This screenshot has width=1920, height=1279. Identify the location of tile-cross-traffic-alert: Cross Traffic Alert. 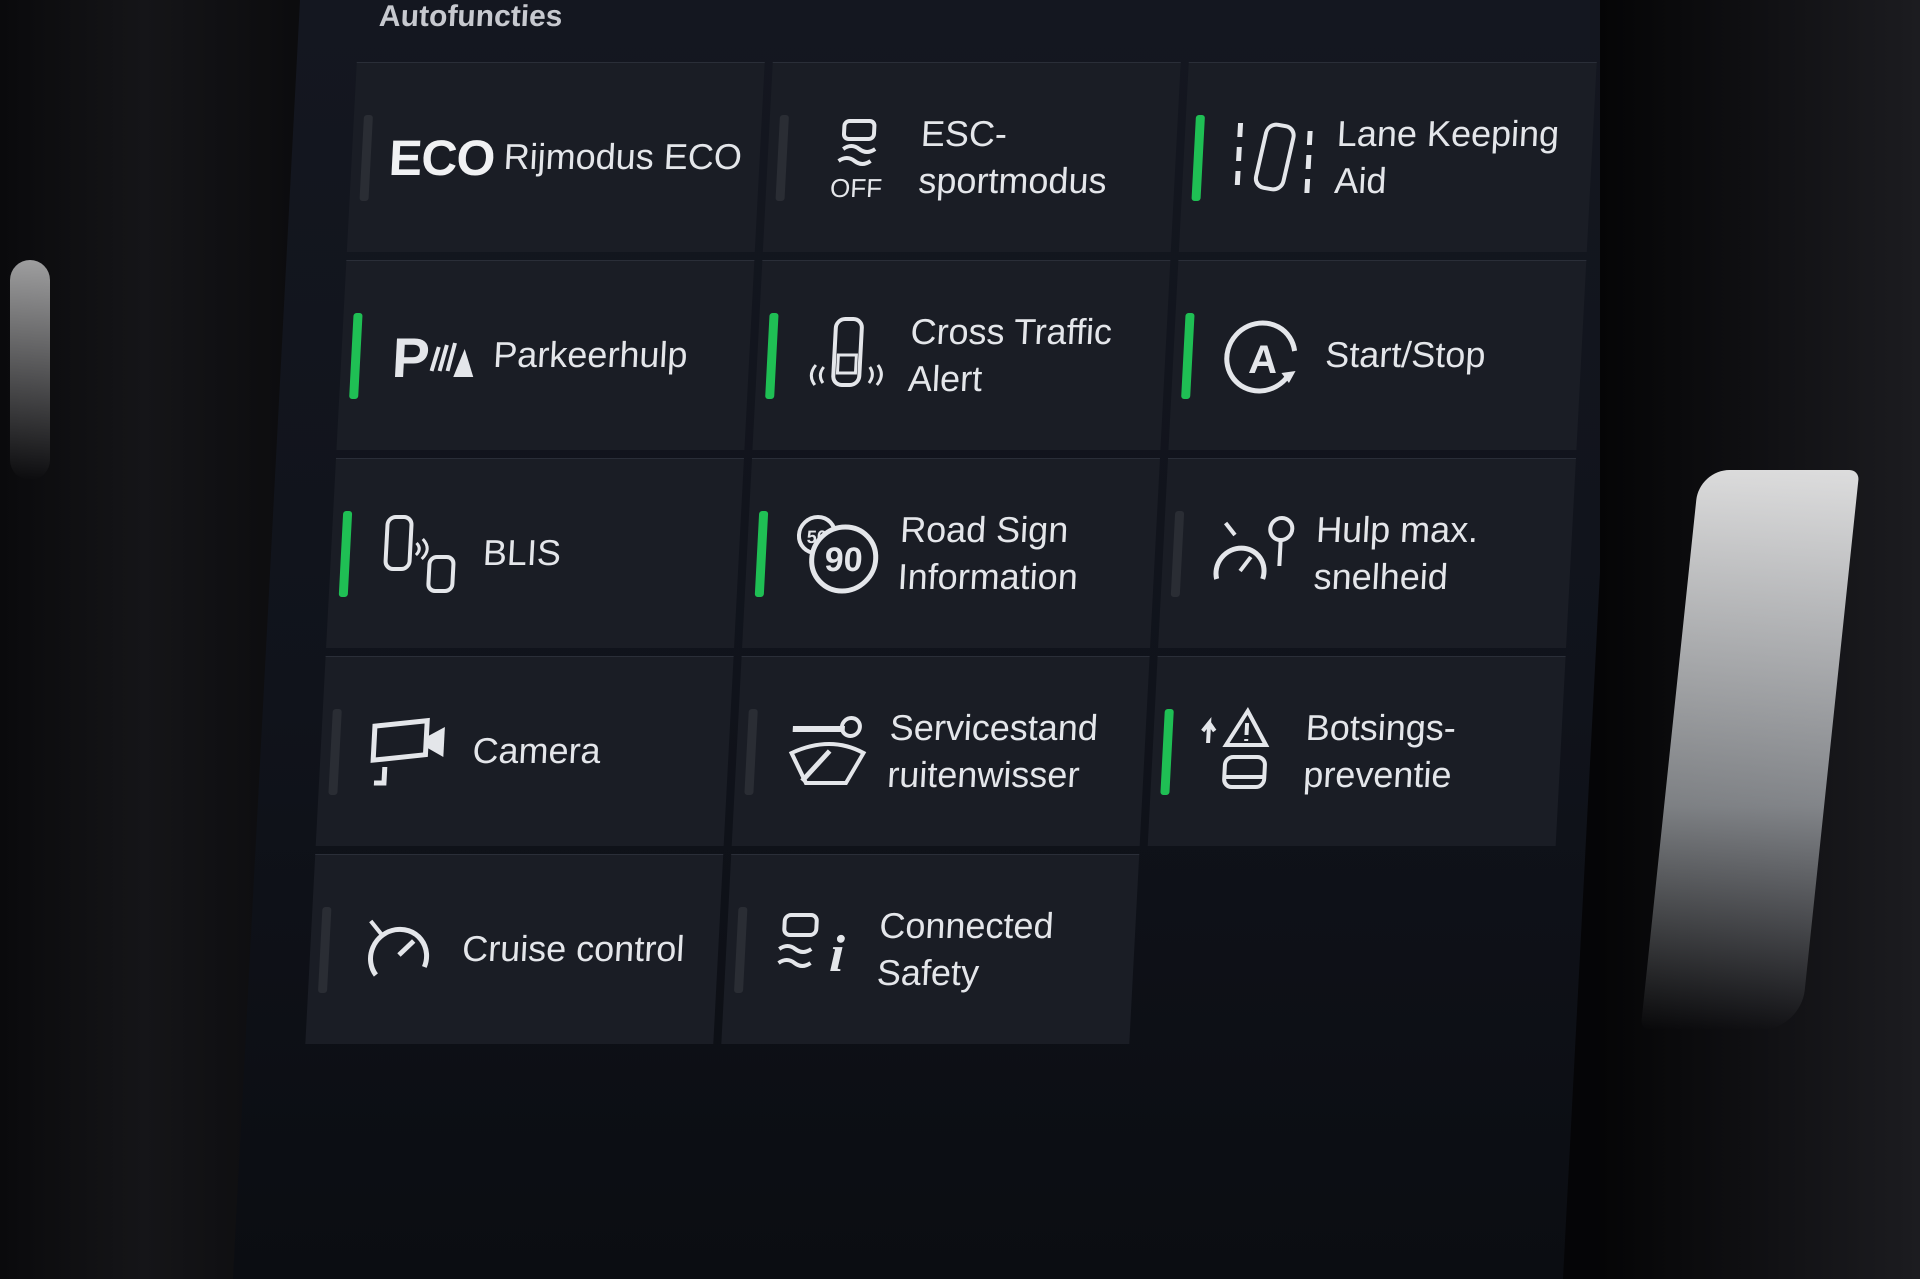
(961, 355).